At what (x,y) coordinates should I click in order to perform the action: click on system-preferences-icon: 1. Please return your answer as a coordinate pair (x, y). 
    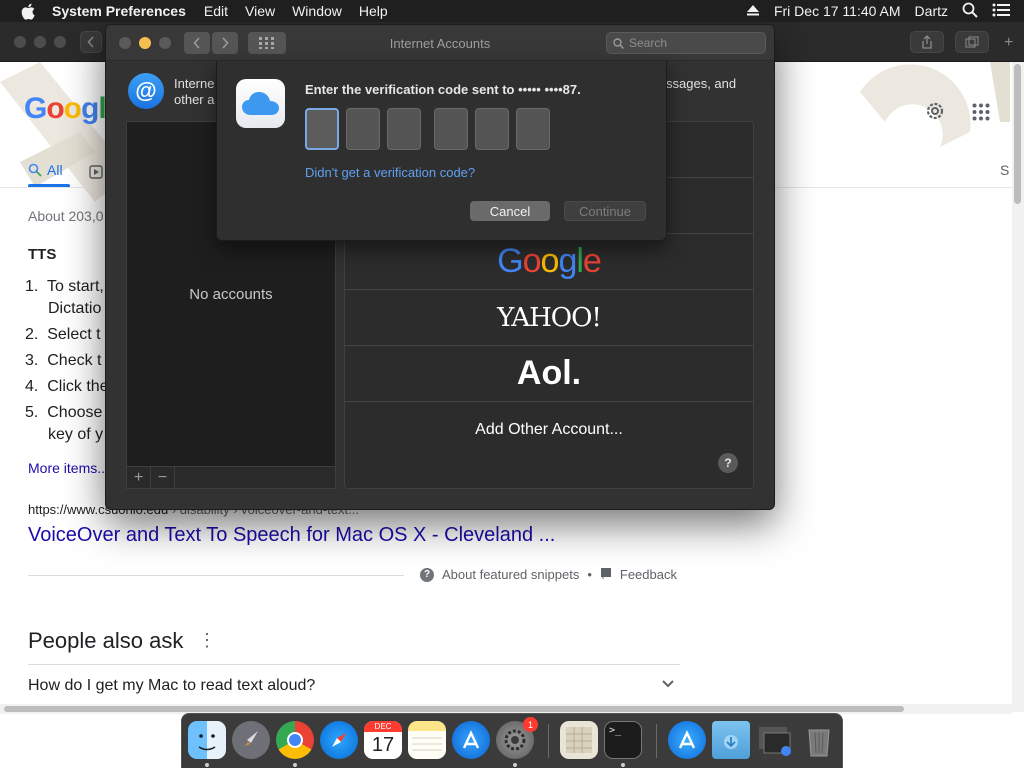
    Looking at the image, I should click on (517, 738).